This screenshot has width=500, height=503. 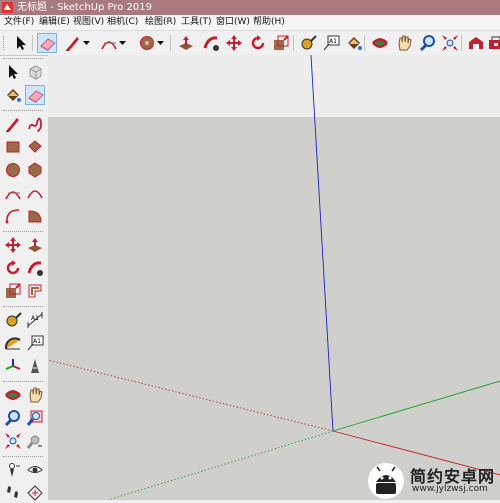 I want to click on component-button, so click(x=35, y=72).